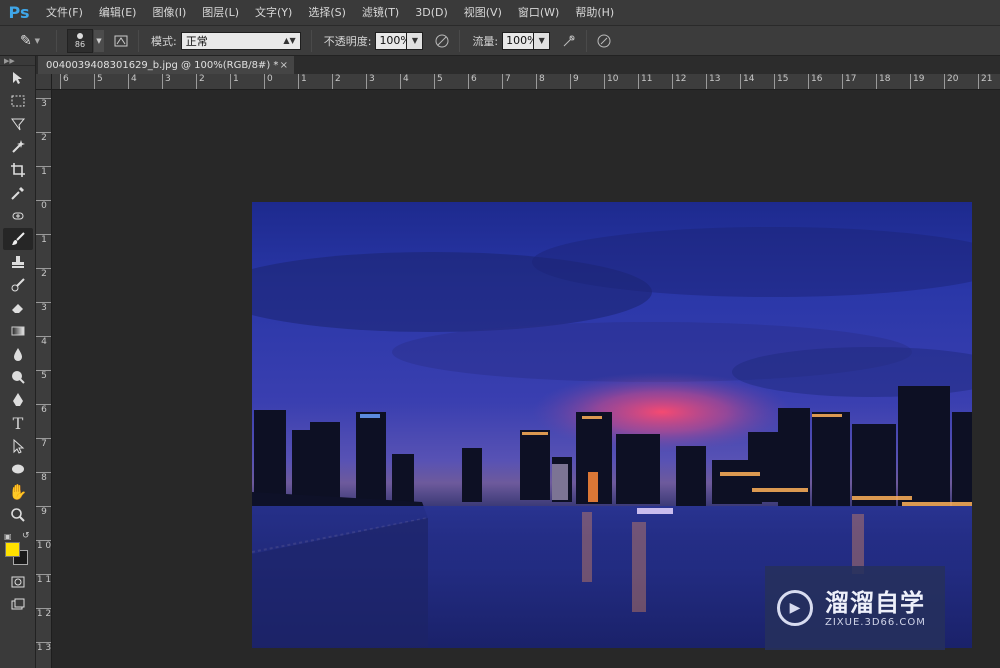 This screenshot has height=668, width=1000. I want to click on vertical-ruler: 32101234567891 01 11 21 3, so click(44, 379).